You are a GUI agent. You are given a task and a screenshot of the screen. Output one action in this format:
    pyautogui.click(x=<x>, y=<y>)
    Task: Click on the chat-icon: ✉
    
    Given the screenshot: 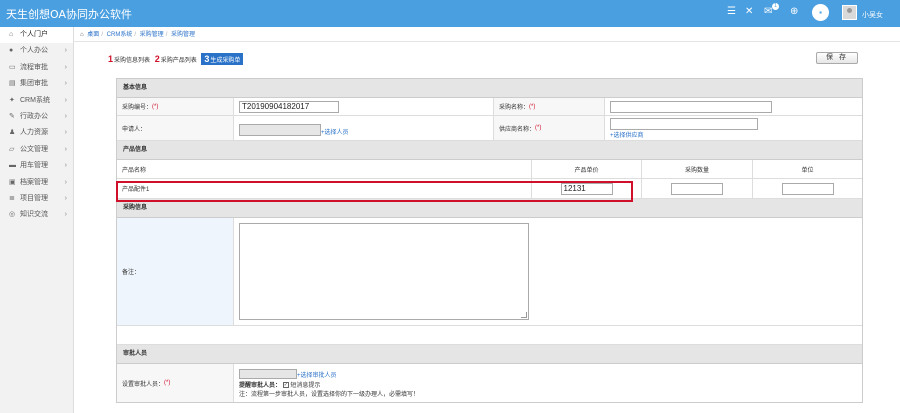 What is the action you would take?
    pyautogui.click(x=768, y=11)
    